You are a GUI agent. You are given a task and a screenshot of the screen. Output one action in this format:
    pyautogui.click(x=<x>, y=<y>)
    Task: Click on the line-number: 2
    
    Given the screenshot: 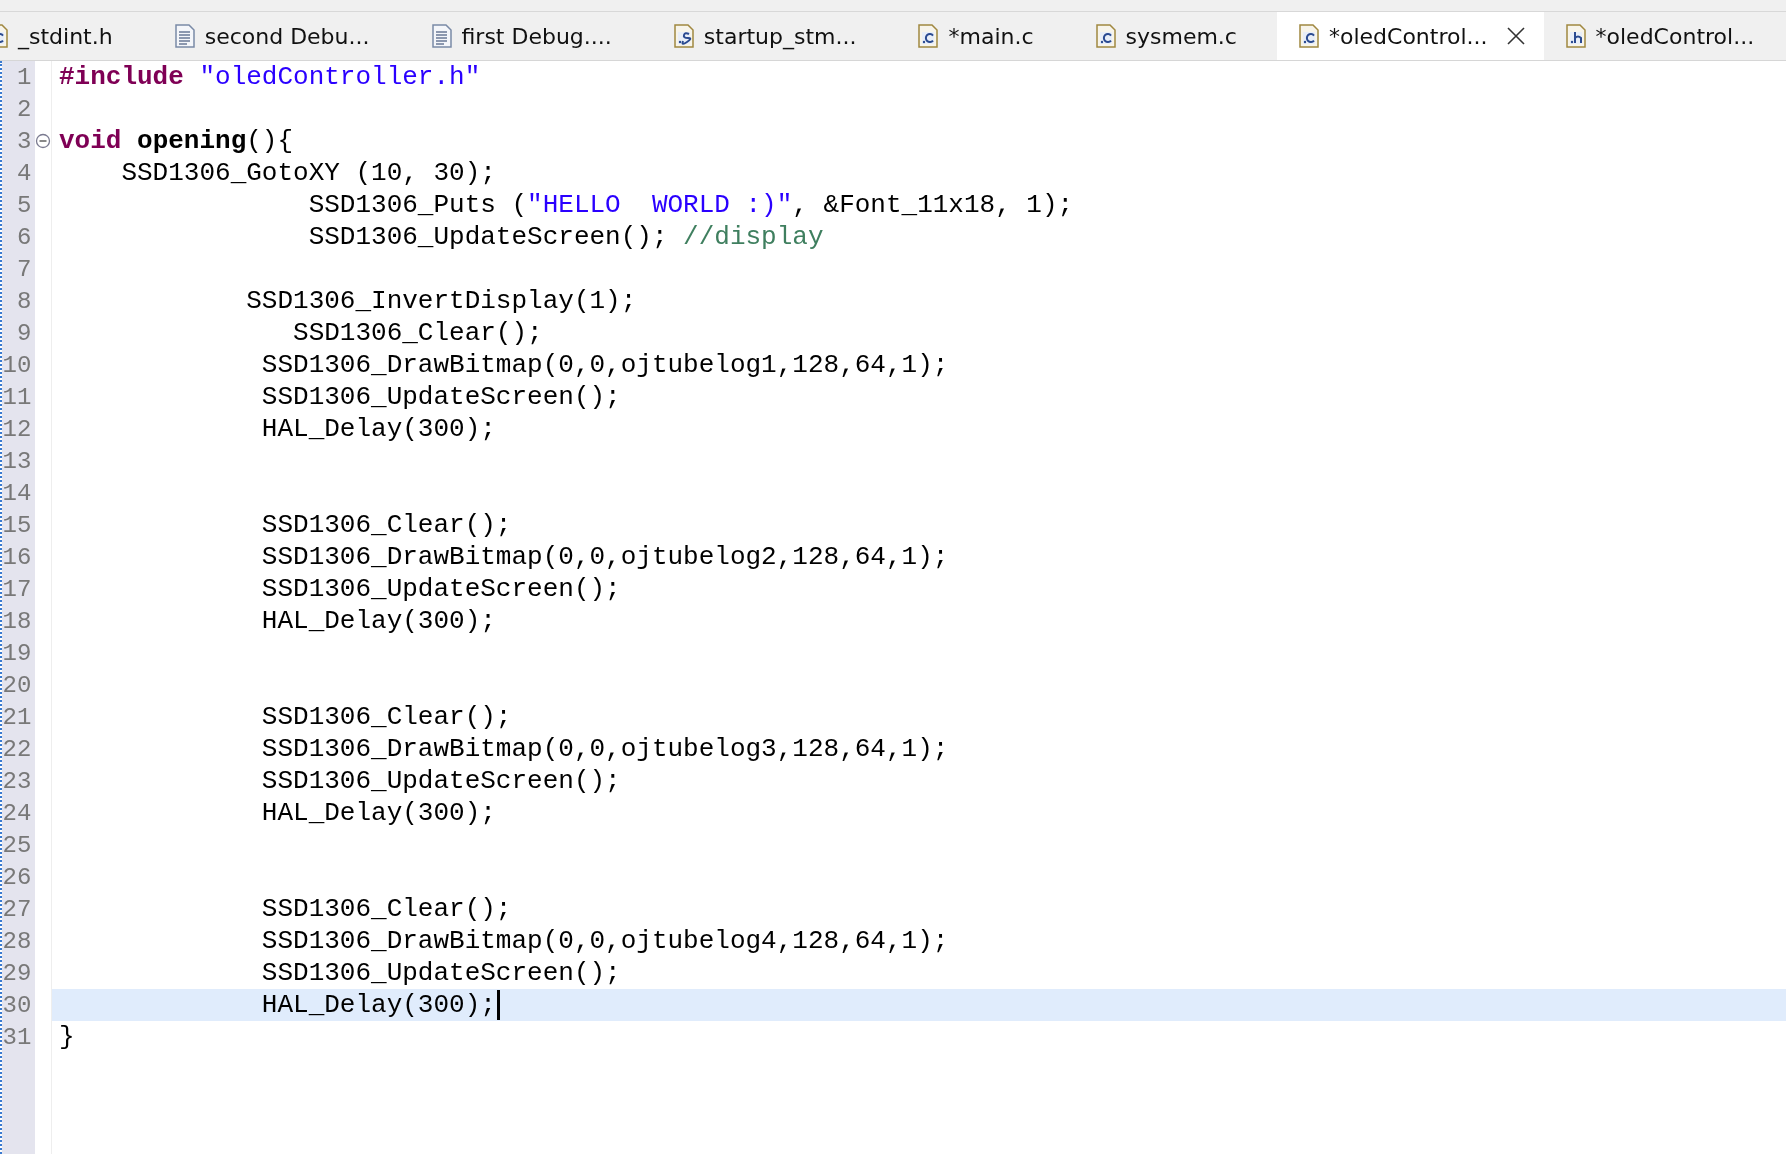 What is the action you would take?
    pyautogui.click(x=24, y=109)
    